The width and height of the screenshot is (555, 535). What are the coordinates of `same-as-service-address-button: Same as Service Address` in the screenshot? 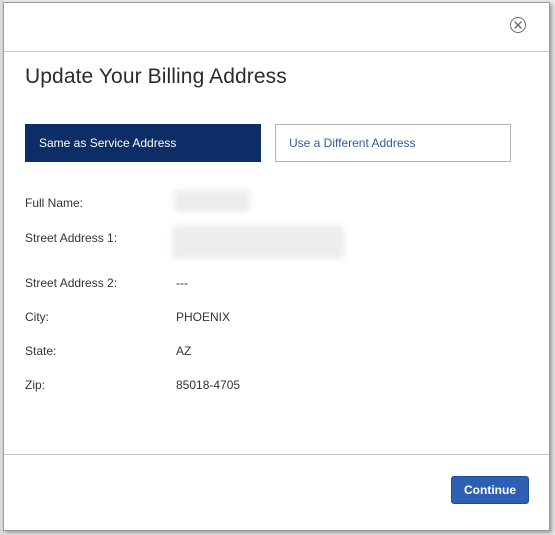 It's located at (143, 143).